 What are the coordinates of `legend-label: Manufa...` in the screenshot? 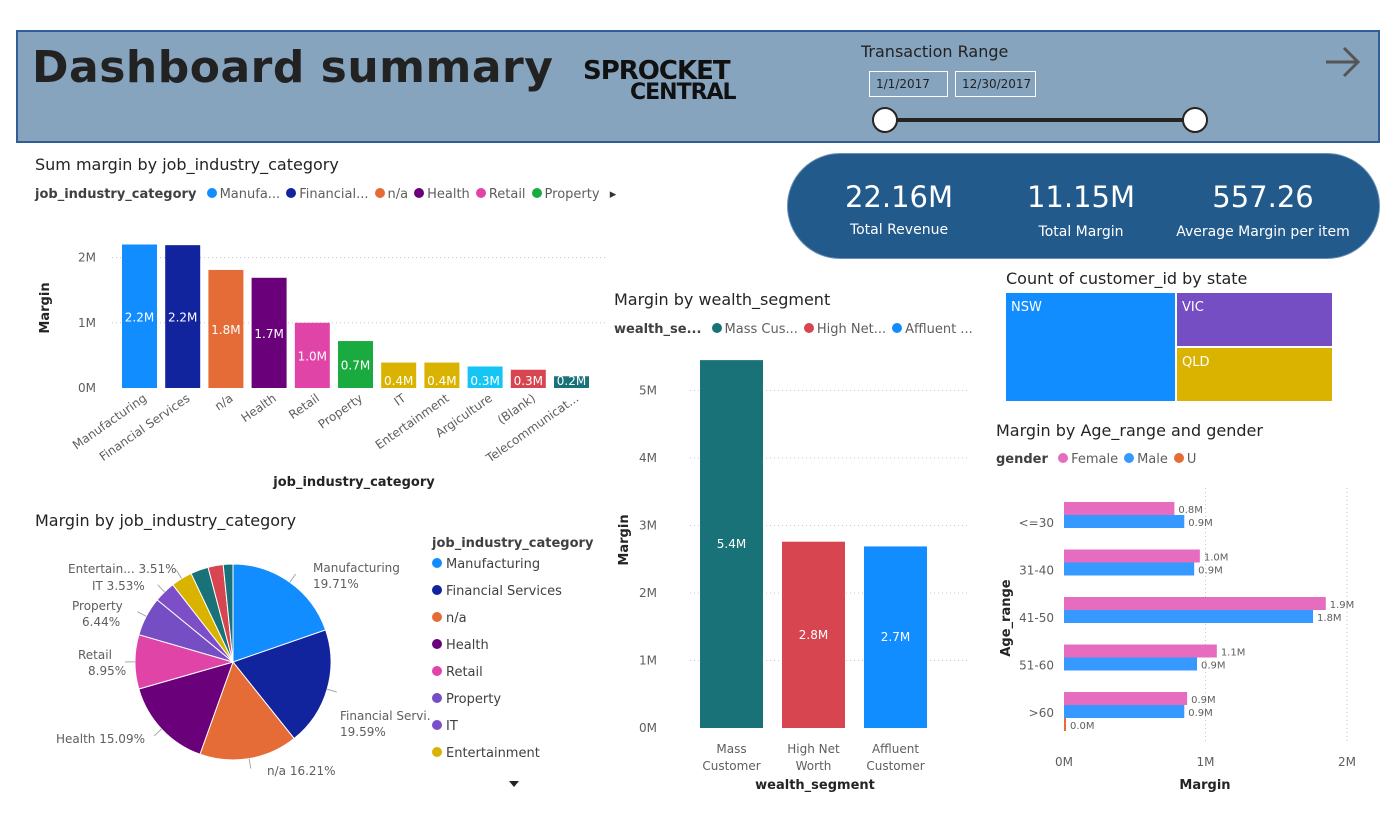 It's located at (250, 194).